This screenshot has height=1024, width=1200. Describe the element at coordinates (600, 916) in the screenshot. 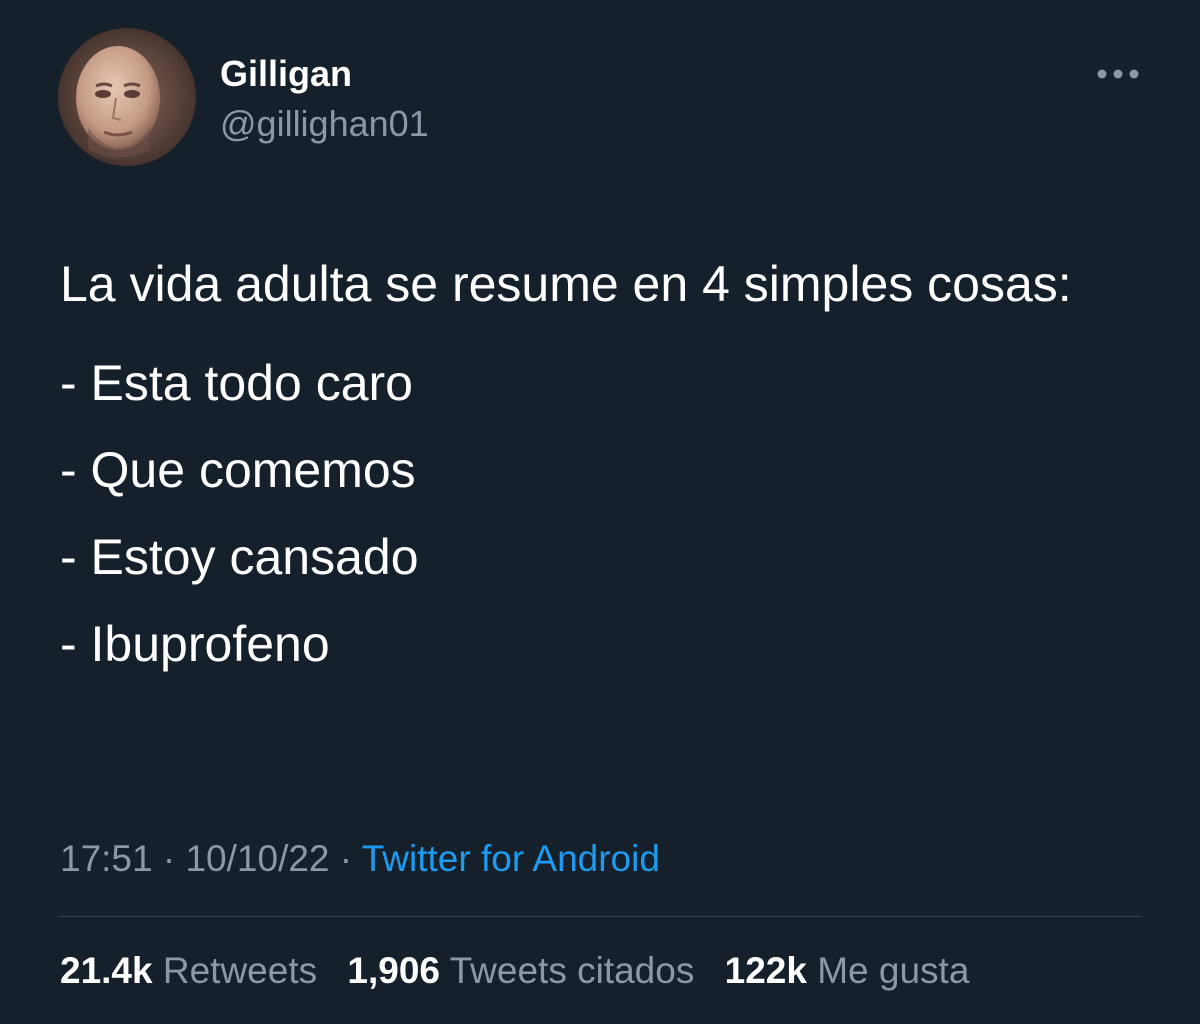

I see `divider` at that location.